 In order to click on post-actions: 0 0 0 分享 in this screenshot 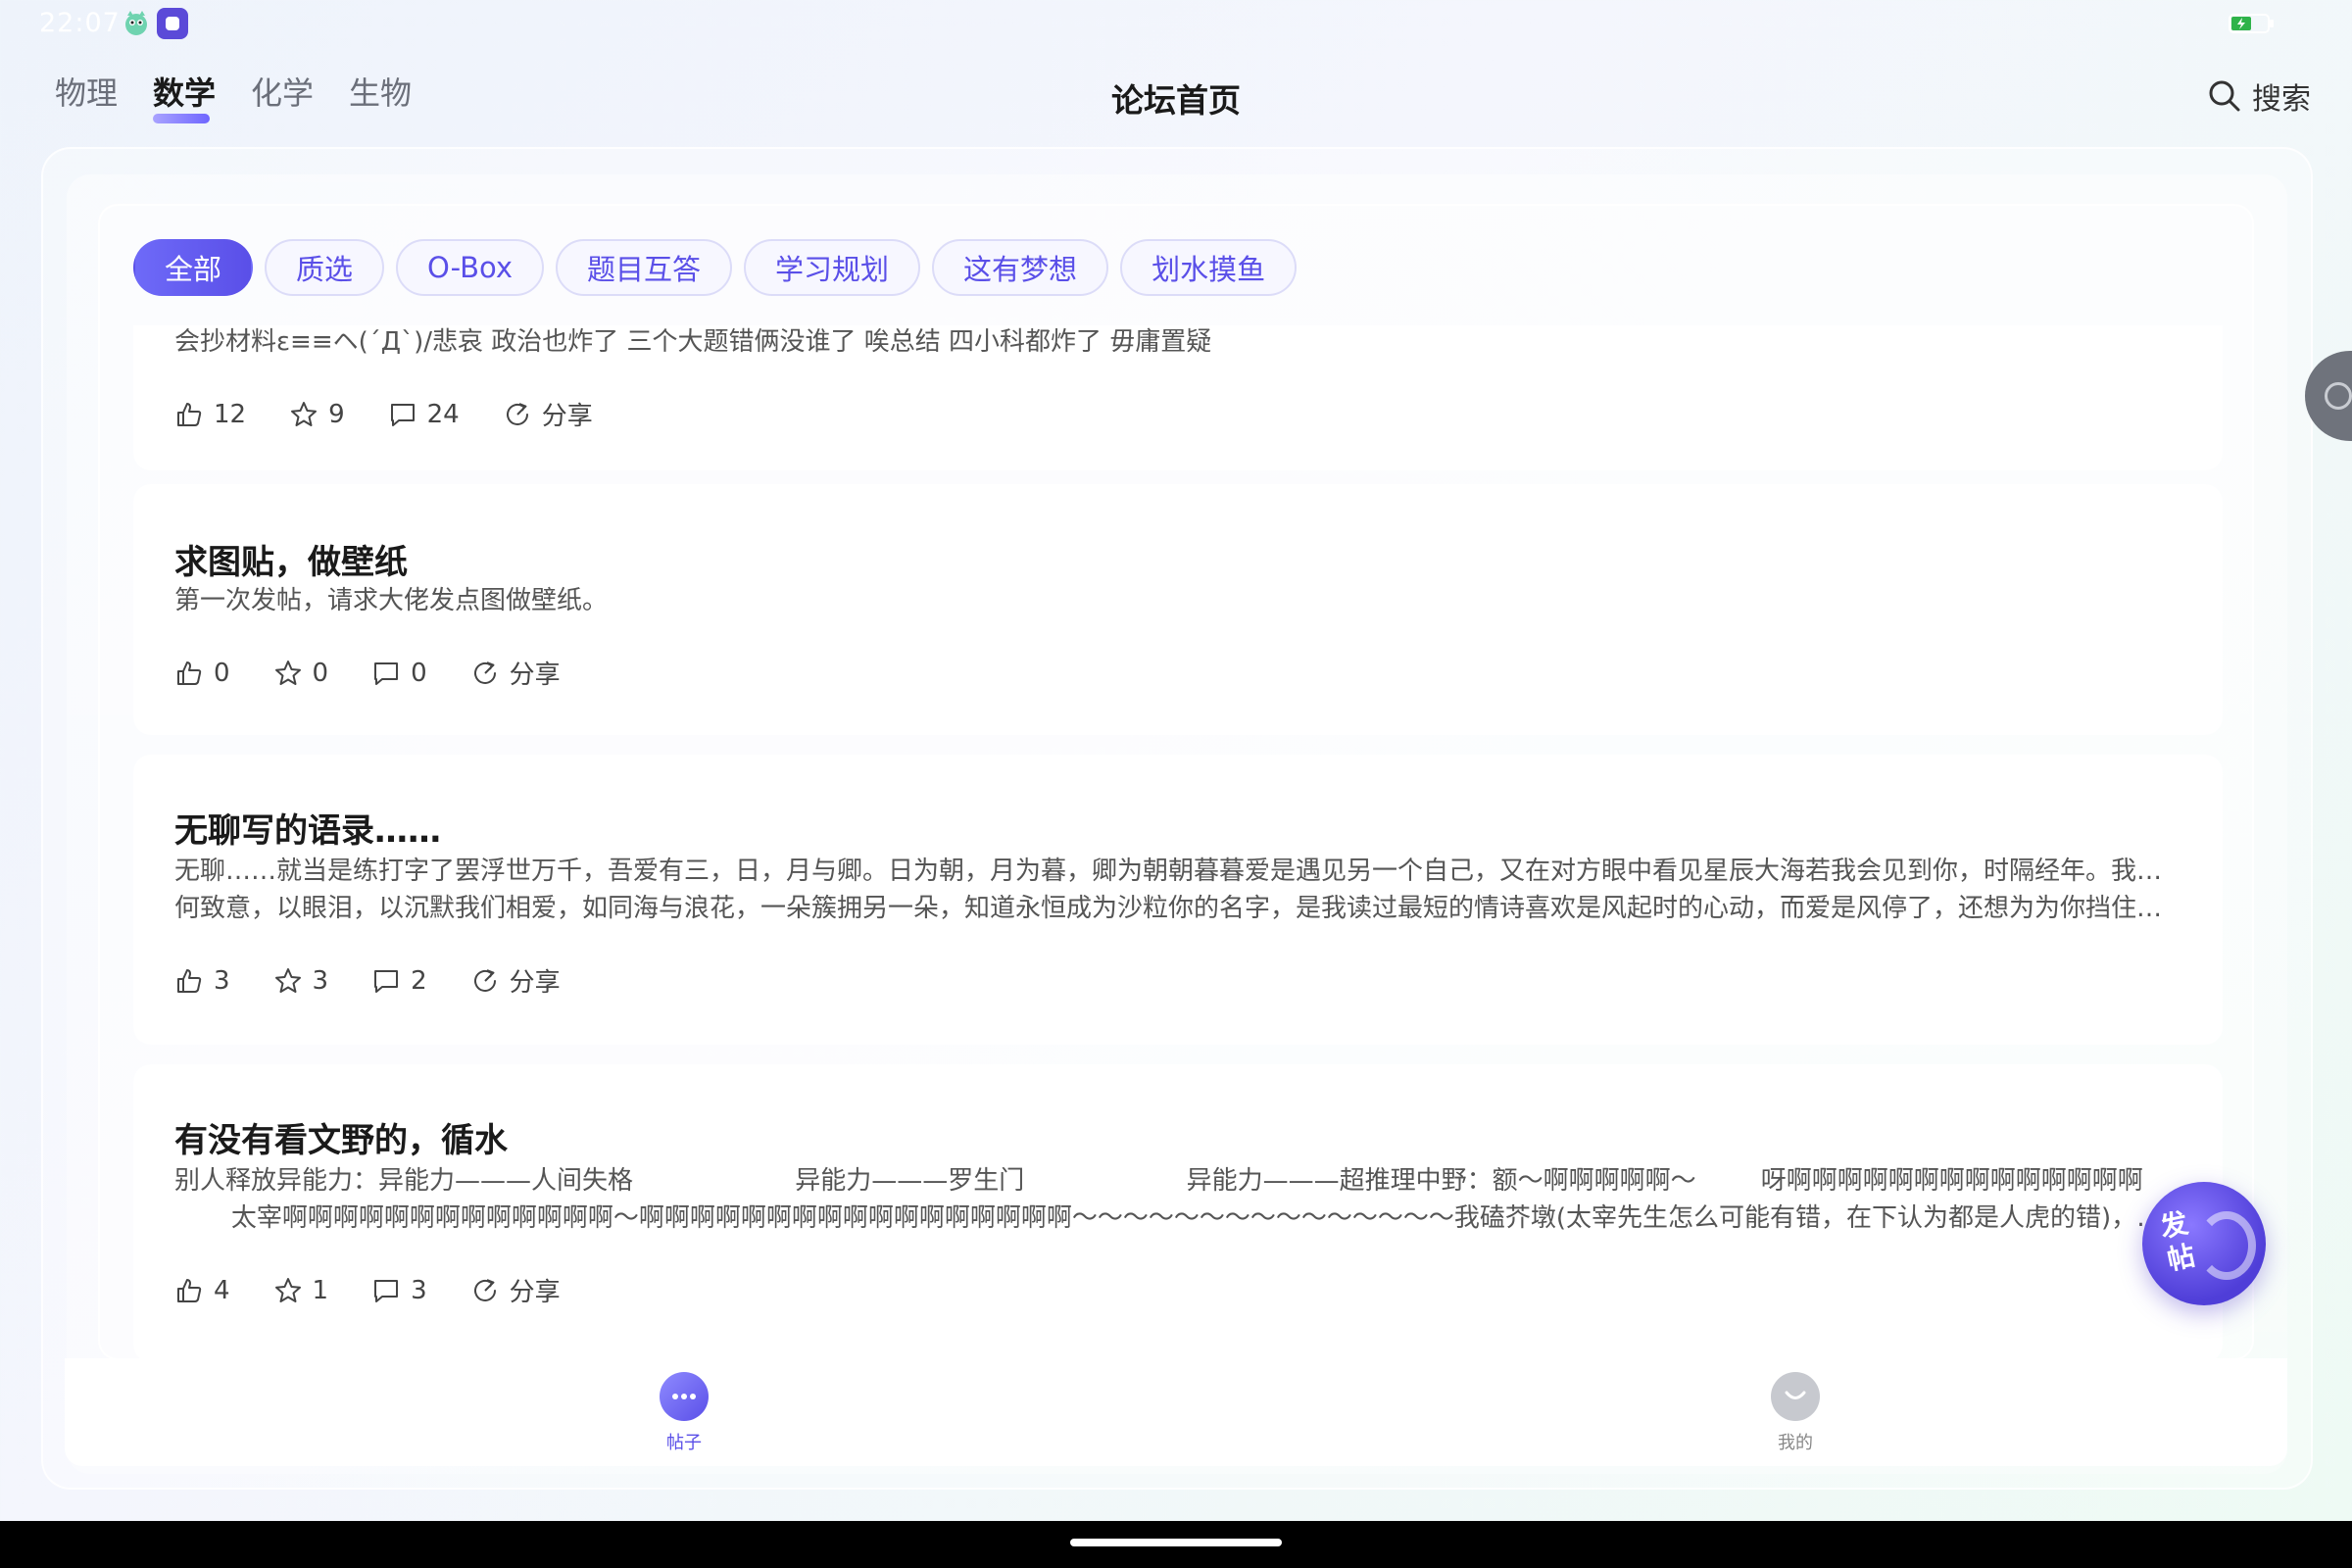, I will do `click(367, 673)`.